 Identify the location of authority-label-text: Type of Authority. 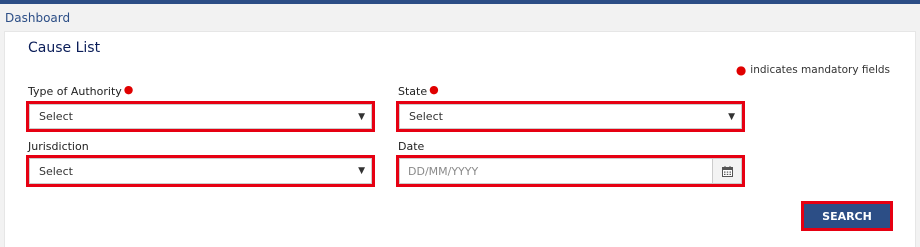
(75, 91).